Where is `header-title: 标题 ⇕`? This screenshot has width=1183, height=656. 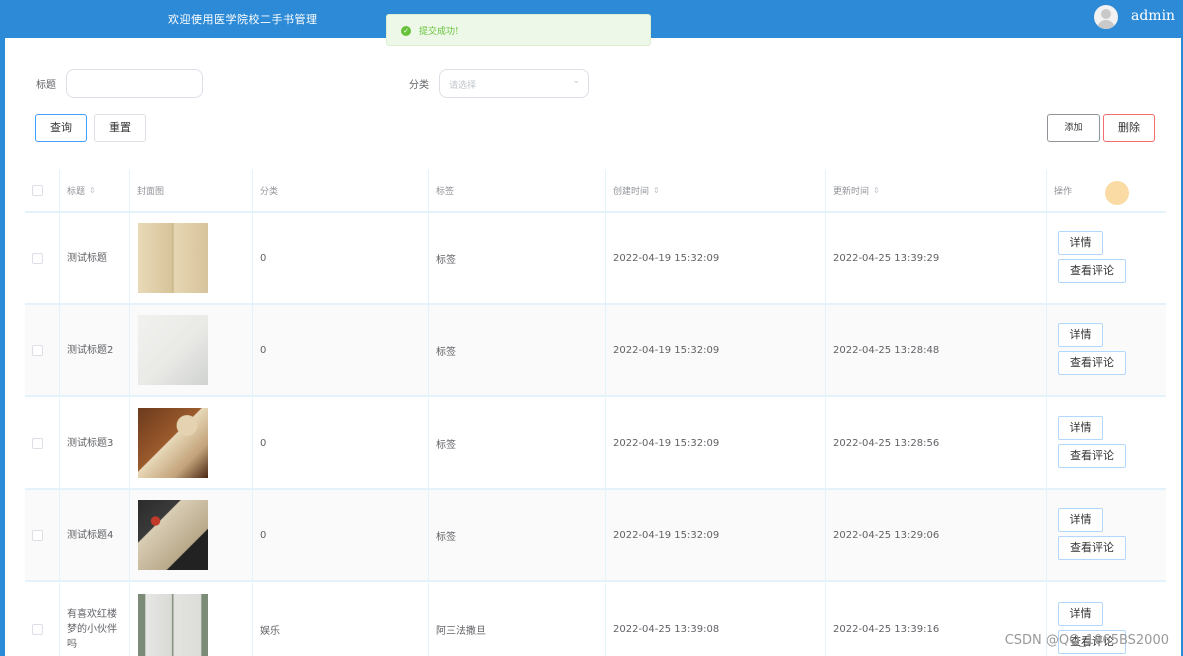
header-title: 标题 ⇕ is located at coordinates (95, 190).